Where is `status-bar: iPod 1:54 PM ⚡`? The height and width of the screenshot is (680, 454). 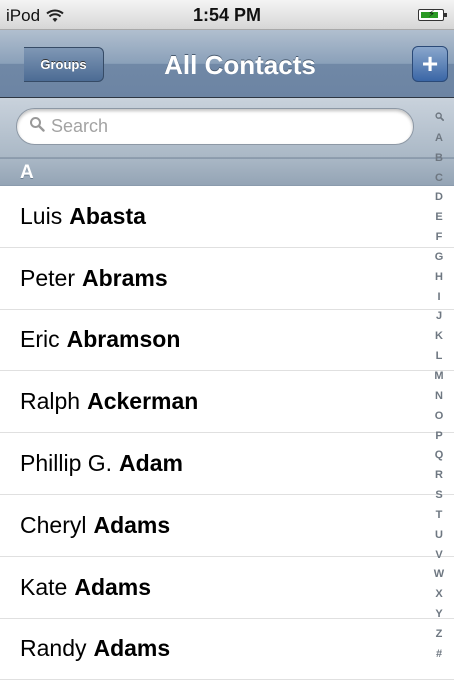 status-bar: iPod 1:54 PM ⚡ is located at coordinates (227, 15).